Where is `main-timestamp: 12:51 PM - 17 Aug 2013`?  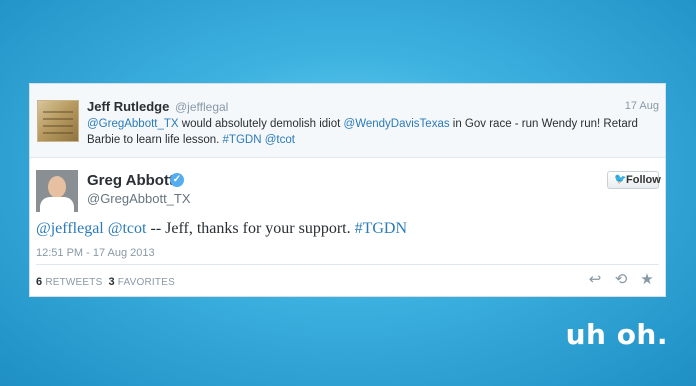
main-timestamp: 12:51 PM - 17 Aug 2013 is located at coordinates (95, 253).